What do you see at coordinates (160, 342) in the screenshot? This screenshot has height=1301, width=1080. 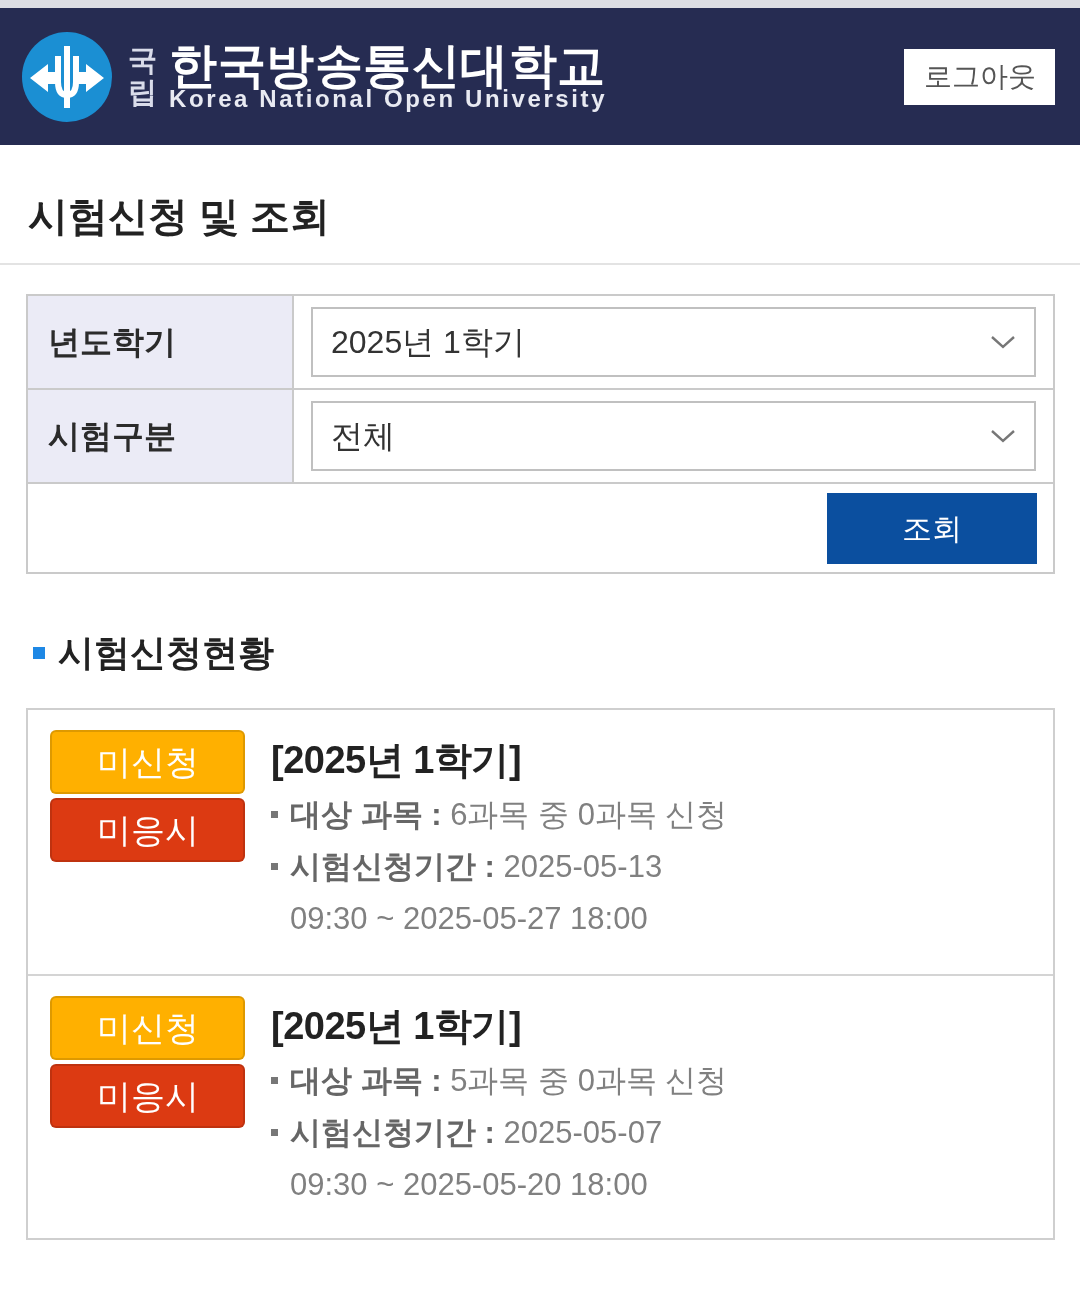 I see `form-label-cell: 년도학기` at bounding box center [160, 342].